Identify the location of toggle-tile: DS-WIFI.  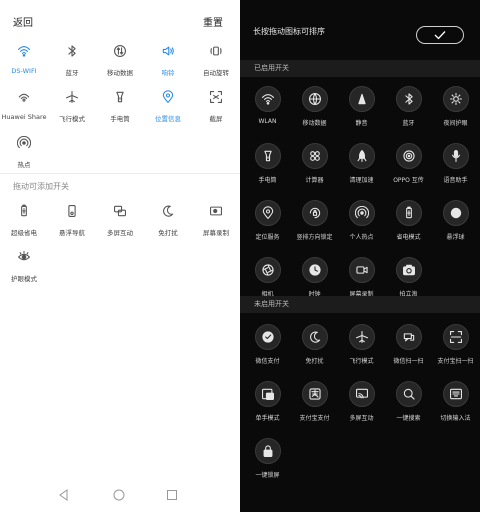
(24, 63).